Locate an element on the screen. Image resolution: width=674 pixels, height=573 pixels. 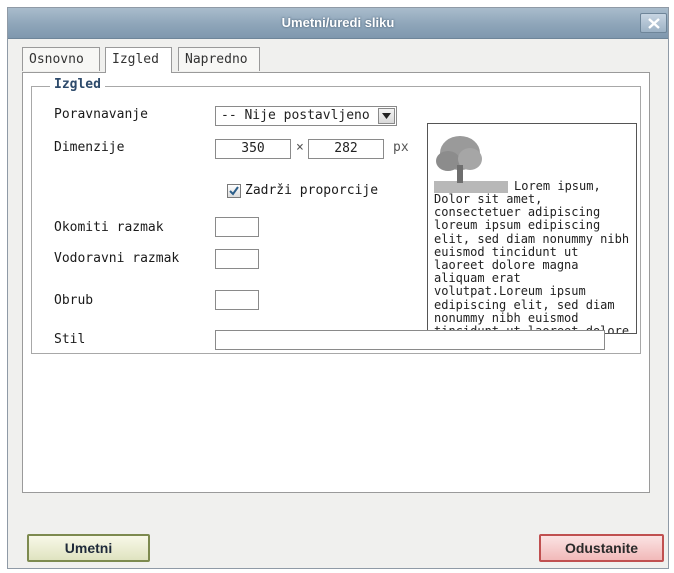
vertical-space-input is located at coordinates (237, 227).